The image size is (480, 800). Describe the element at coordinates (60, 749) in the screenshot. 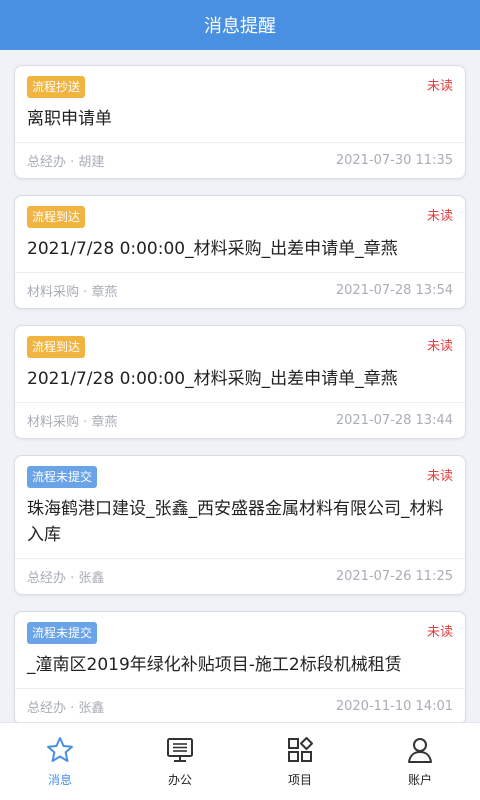

I see `star-icon` at that location.